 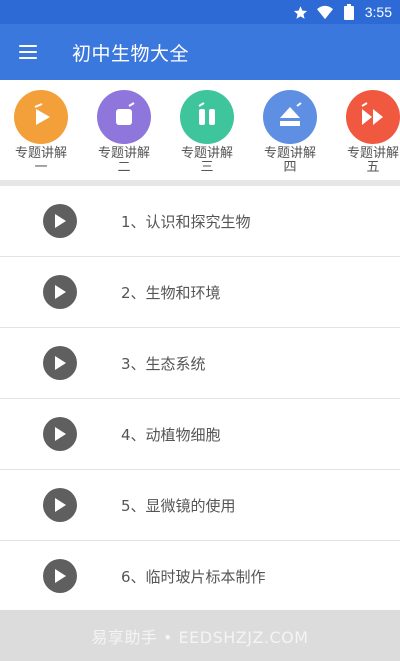 What do you see at coordinates (290, 117) in the screenshot?
I see `eject-icon` at bounding box center [290, 117].